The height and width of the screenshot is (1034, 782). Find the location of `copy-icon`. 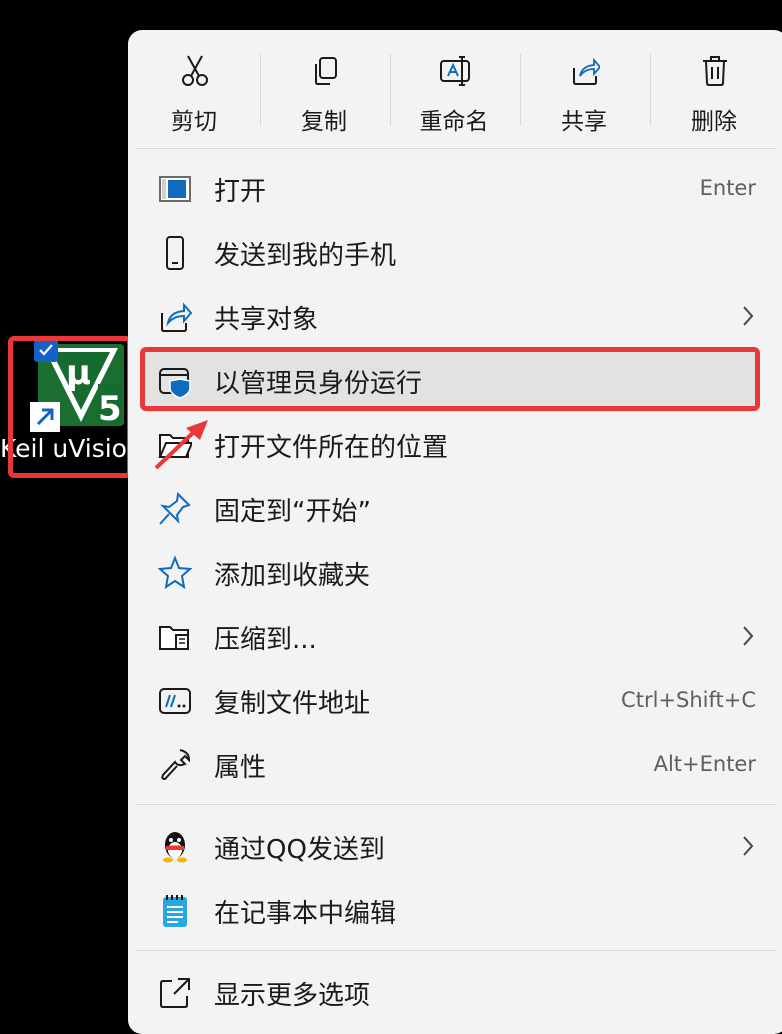

copy-icon is located at coordinates (326, 71).